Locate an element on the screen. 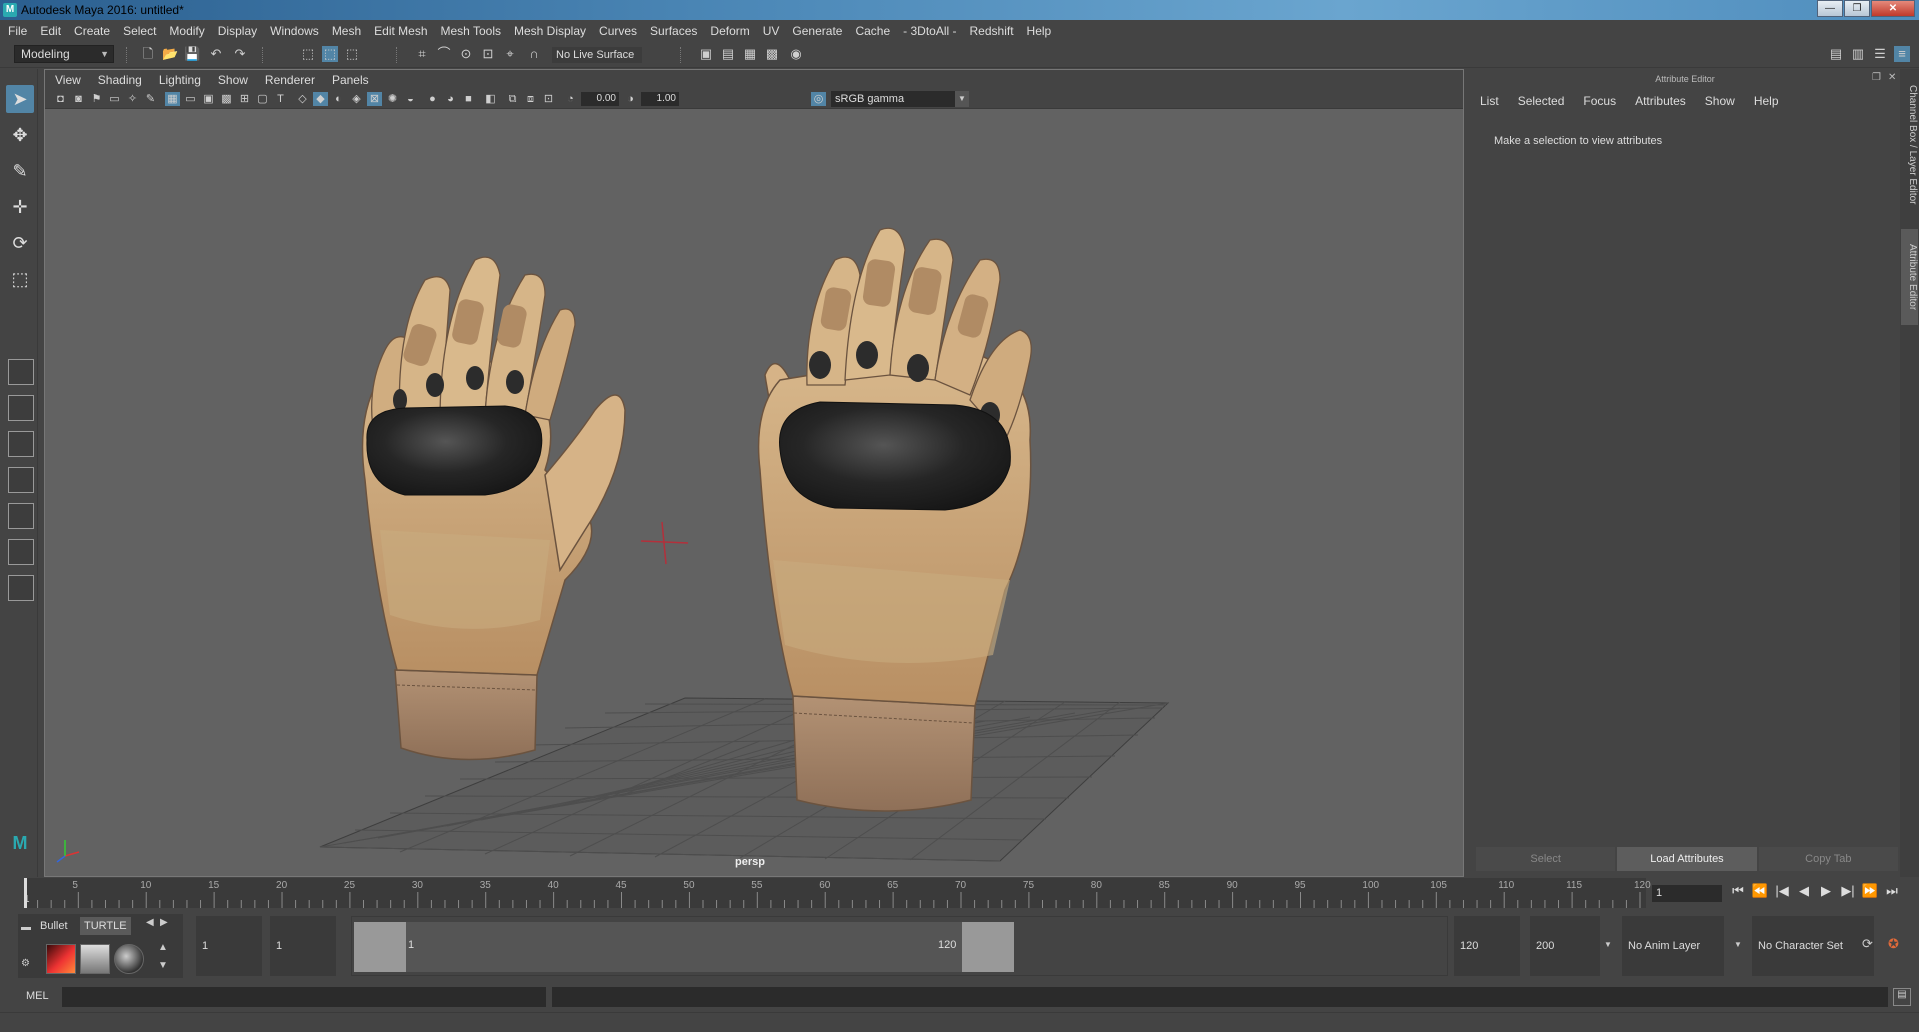 This screenshot has height=1032, width=1919. grid-toggle-icon: ▦ is located at coordinates (172, 99).